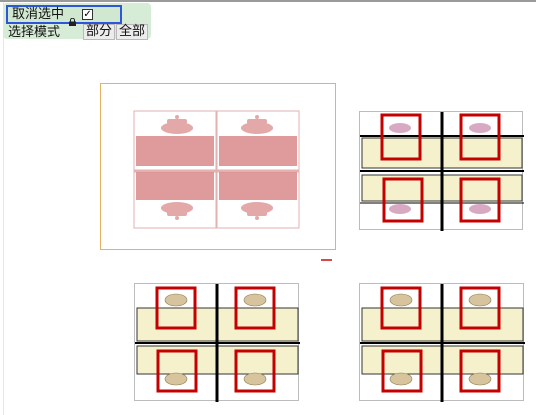  What do you see at coordinates (72, 18) in the screenshot?
I see `lock-icon` at bounding box center [72, 18].